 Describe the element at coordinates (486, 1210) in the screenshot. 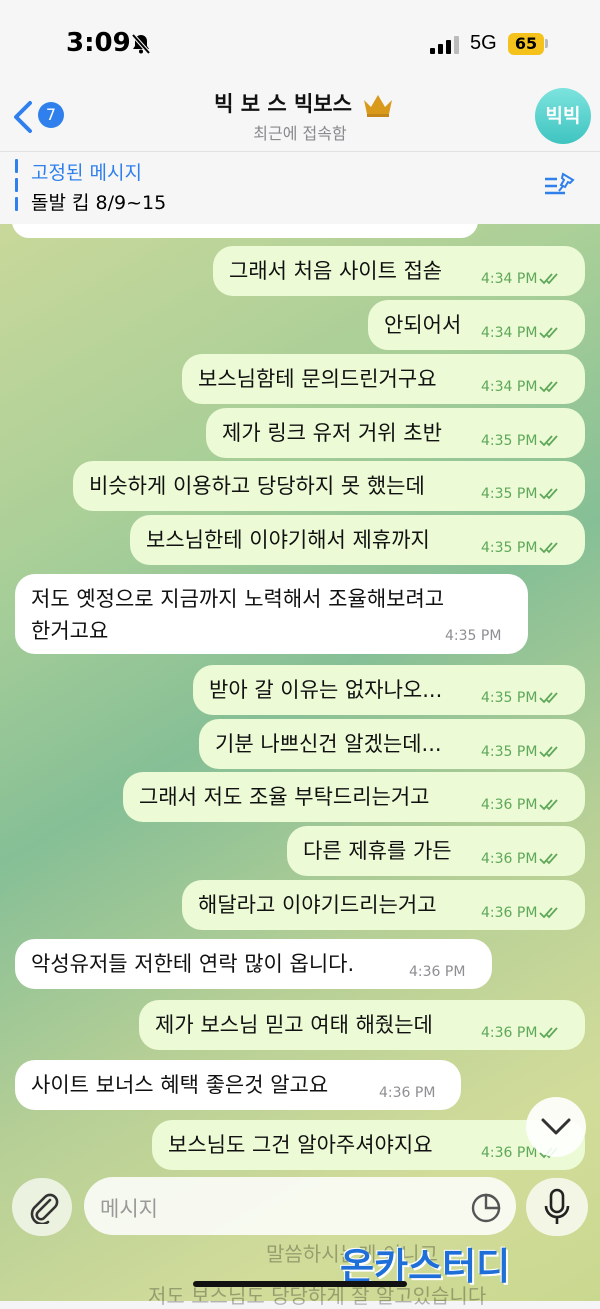

I see `sticker-icon` at that location.